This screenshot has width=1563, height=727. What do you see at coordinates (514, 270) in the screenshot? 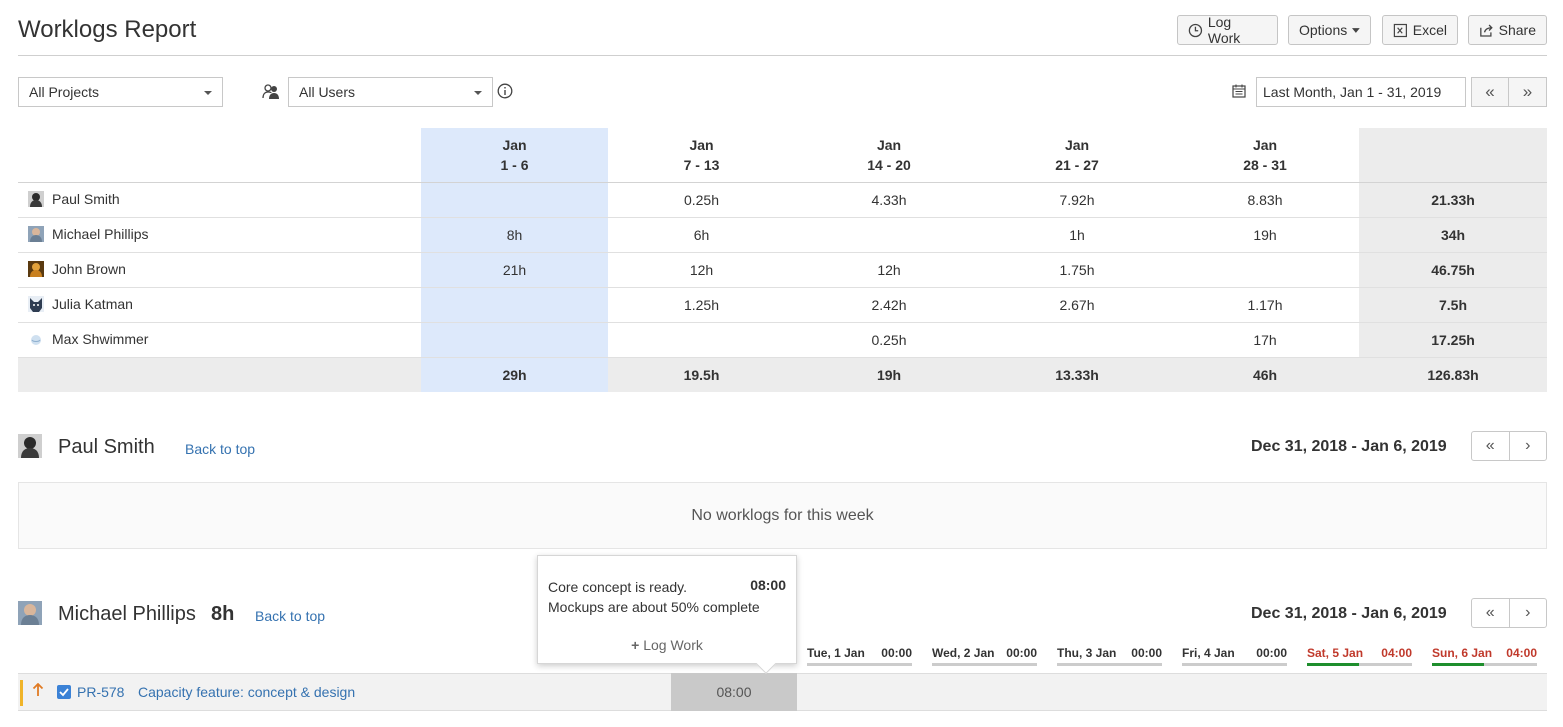
I see `hours-cell: 21h` at bounding box center [514, 270].